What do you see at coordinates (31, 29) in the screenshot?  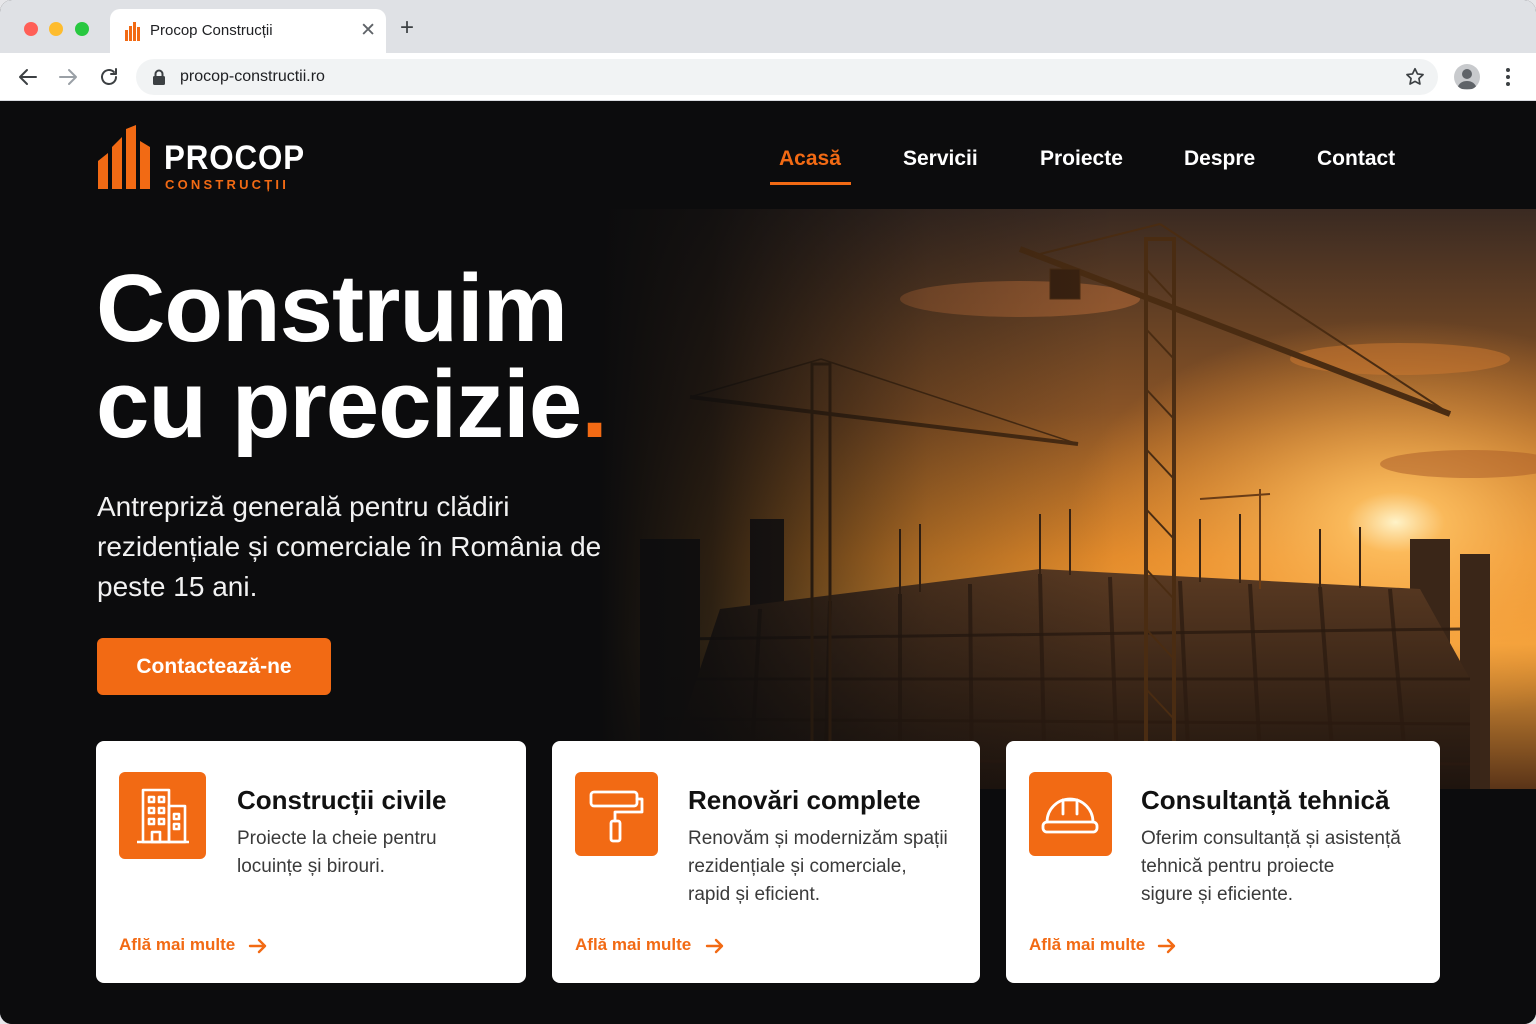 I see `close-window-button` at bounding box center [31, 29].